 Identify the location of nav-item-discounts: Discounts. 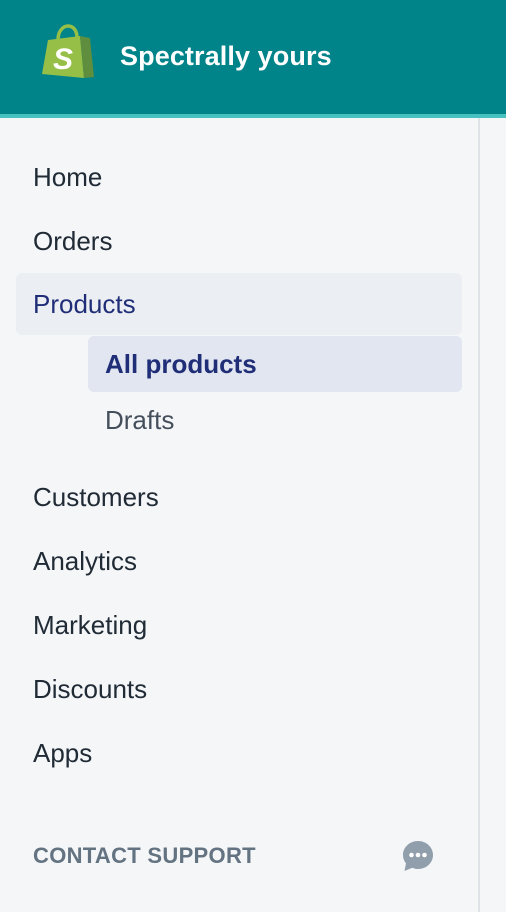
(239, 689).